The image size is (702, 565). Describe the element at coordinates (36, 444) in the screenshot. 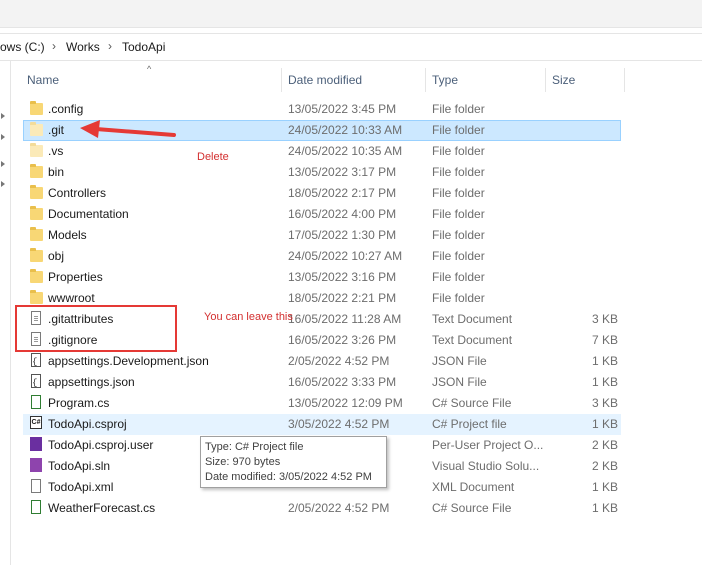

I see `csproj-user-icon` at that location.